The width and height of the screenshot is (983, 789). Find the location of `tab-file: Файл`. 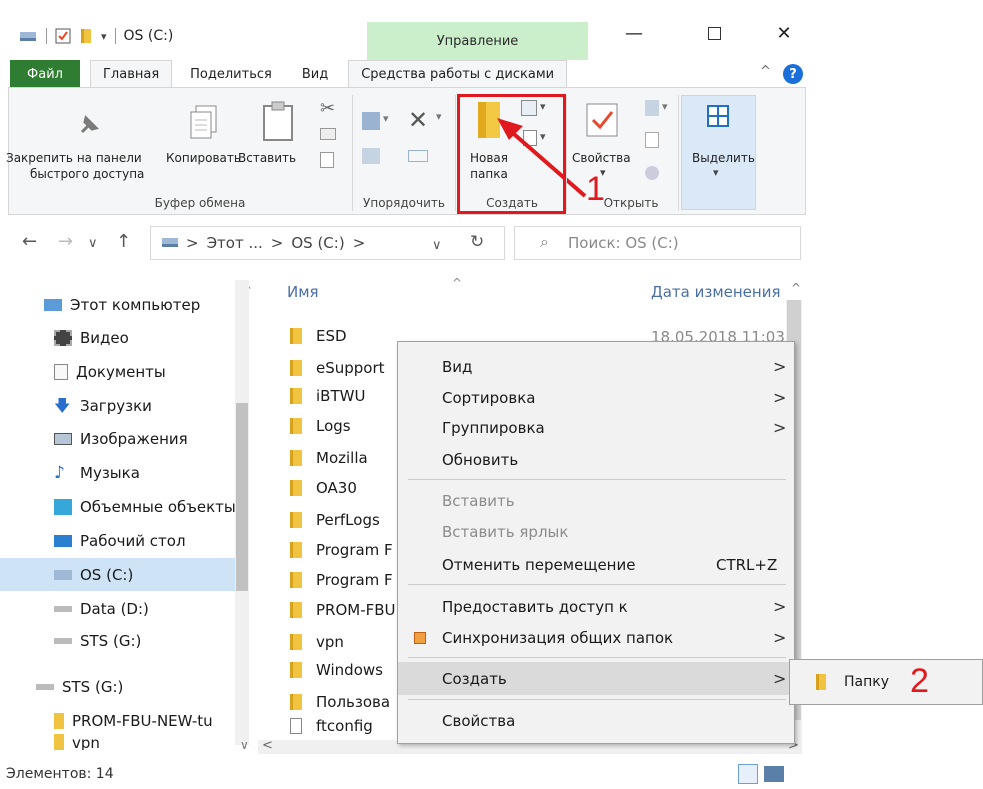

tab-file: Файл is located at coordinates (45, 74).